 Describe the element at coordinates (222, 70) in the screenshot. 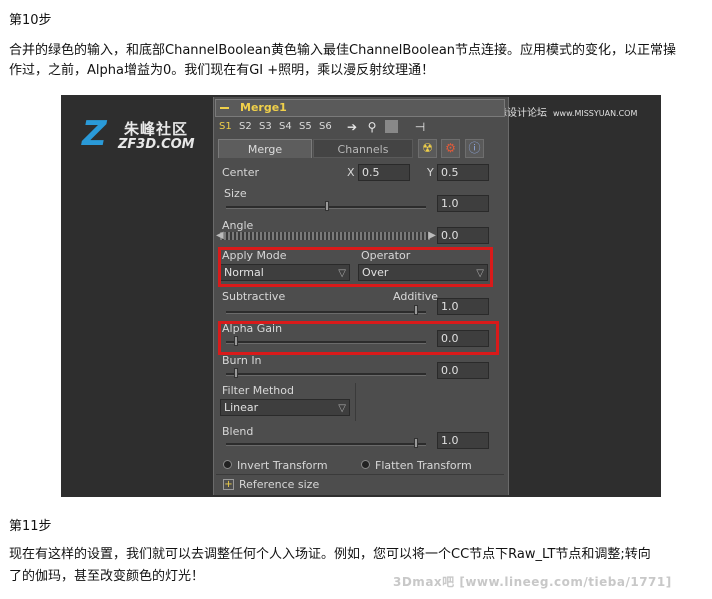

I see `paragraph-1-line-2: 作过，之前，Alpha增益为0。我们现在有GI +照明，乘以漫反射纹理通！` at that location.